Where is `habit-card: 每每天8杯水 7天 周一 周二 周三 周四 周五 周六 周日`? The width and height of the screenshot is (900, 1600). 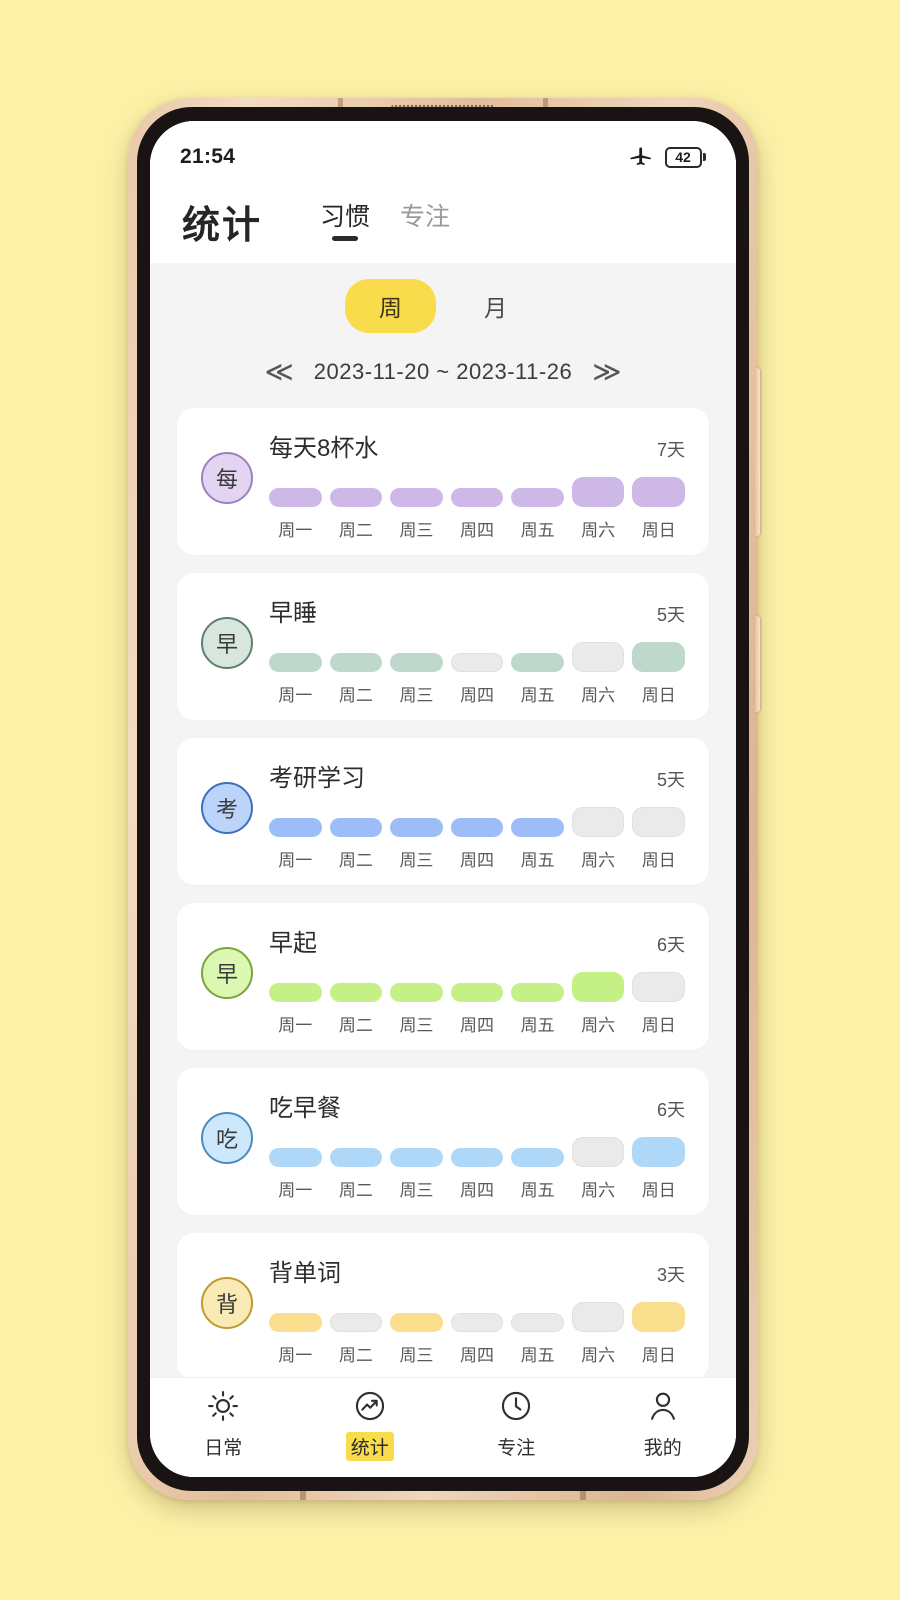
habit-card: 每每天8杯水 7天 周一 周二 周三 周四 周五 周六 周日 is located at coordinates (443, 481).